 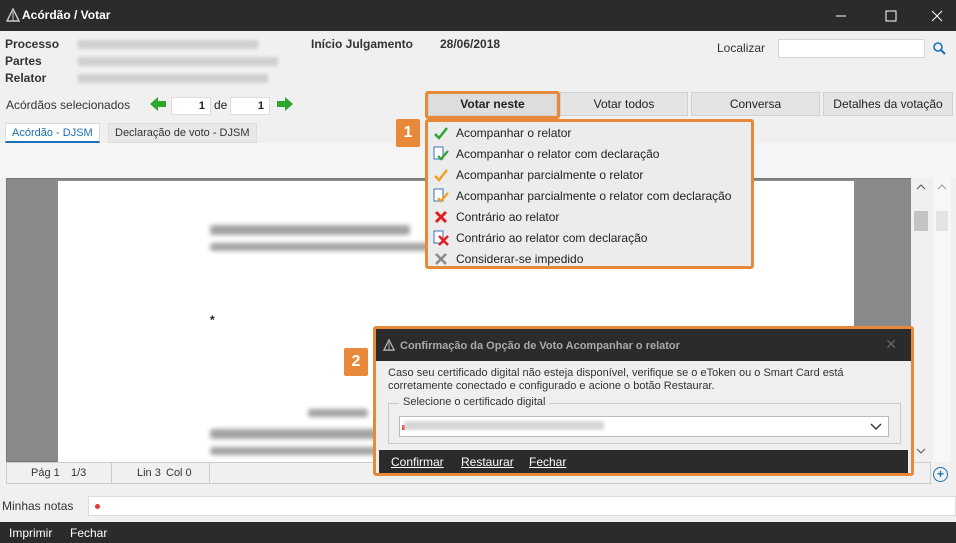 What do you see at coordinates (173, 78) in the screenshot?
I see `relator-value-redacted` at bounding box center [173, 78].